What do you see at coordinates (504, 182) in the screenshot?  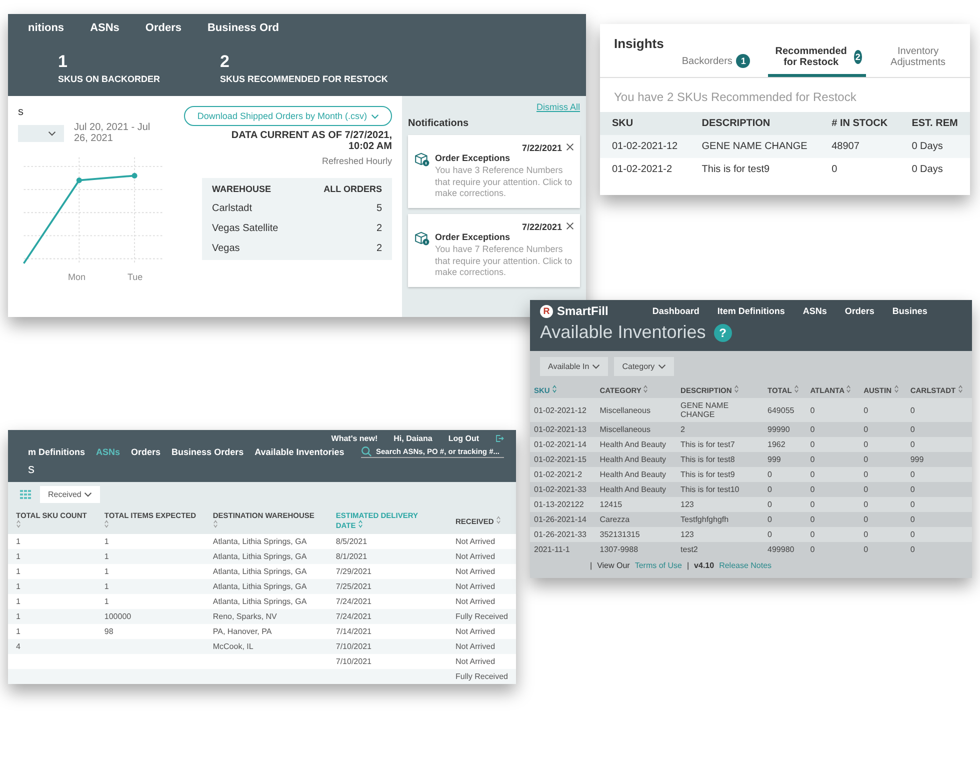 I see `notification-message: You have 3 Reference Numbers that require your attention. Click to make corrections.` at bounding box center [504, 182].